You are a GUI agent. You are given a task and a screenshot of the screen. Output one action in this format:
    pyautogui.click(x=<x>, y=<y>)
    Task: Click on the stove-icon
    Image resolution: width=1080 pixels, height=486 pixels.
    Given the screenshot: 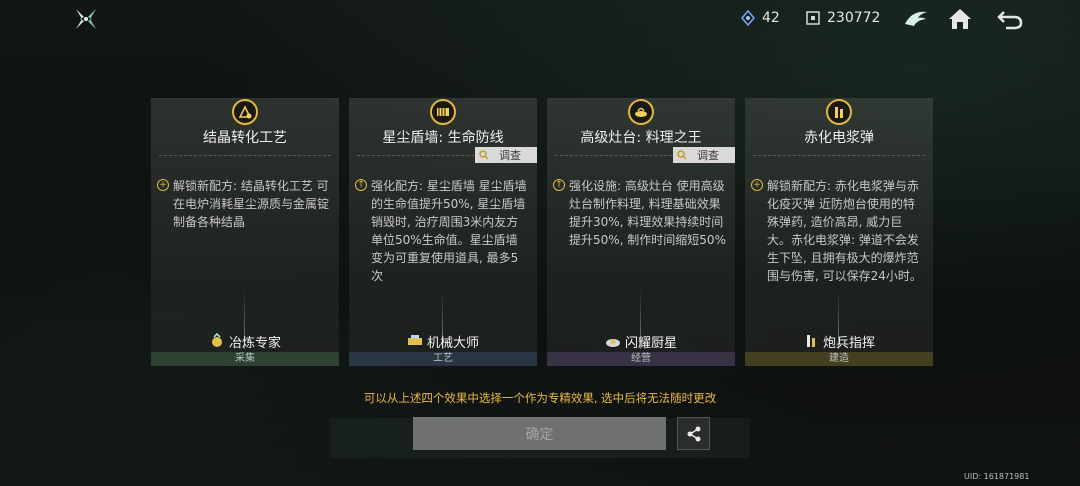 What is the action you would take?
    pyautogui.click(x=641, y=112)
    